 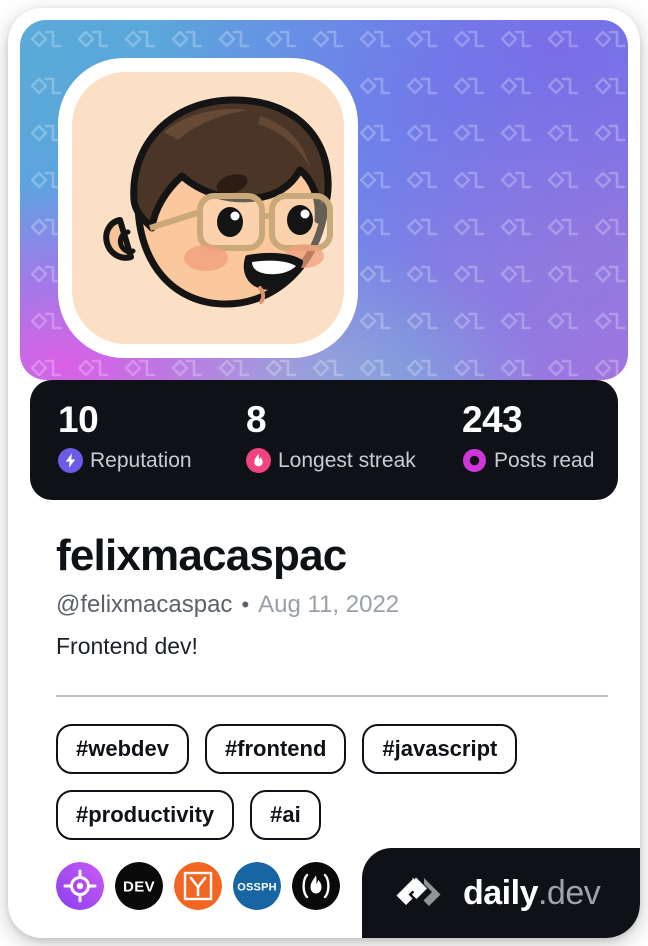 What do you see at coordinates (70, 460) in the screenshot?
I see `reputation-bolt-icon` at bounding box center [70, 460].